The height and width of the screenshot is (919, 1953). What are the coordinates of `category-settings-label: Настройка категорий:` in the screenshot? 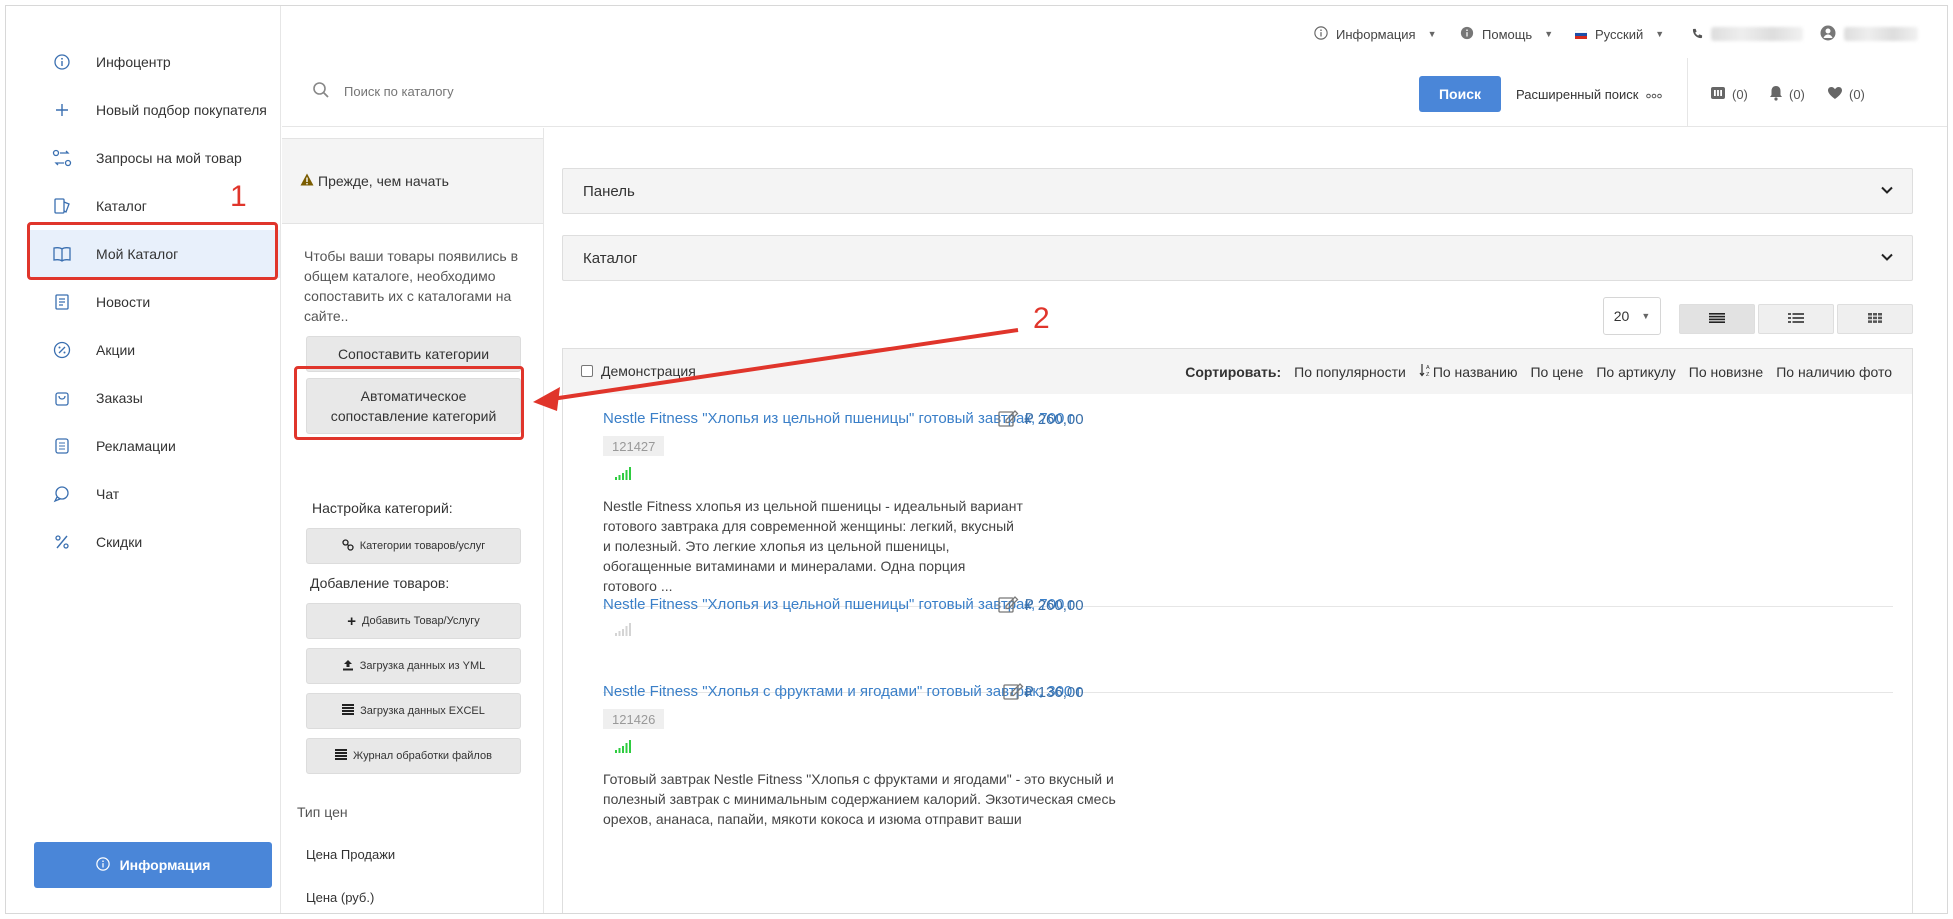 It's located at (382, 508).